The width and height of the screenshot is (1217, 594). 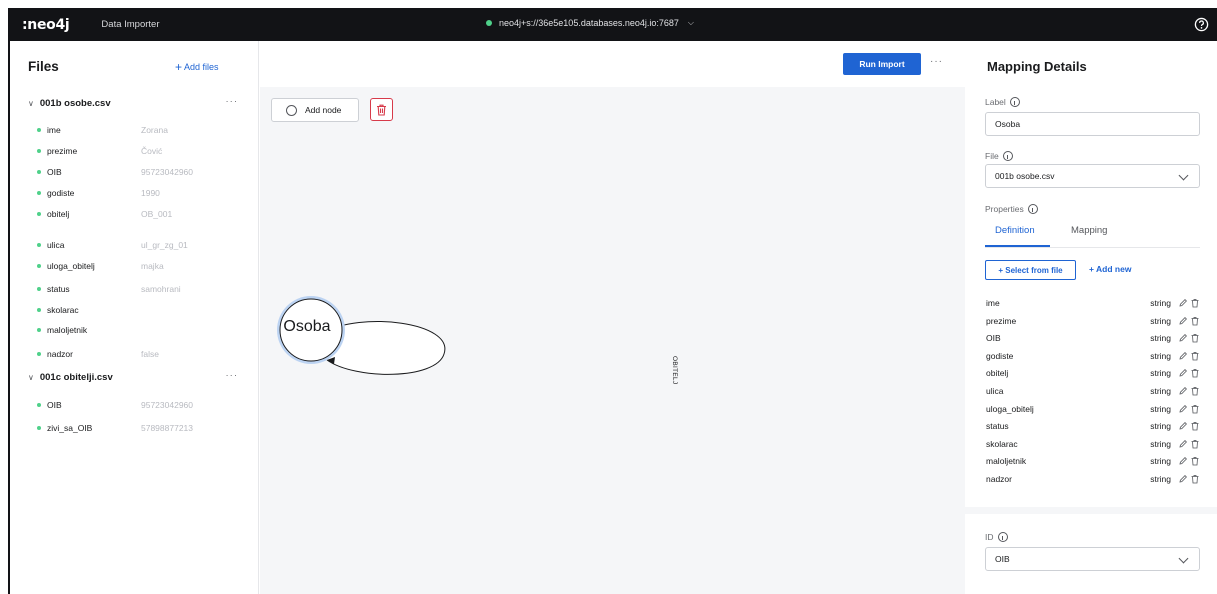 I want to click on column-sample: 95723042960, so click(x=167, y=405).